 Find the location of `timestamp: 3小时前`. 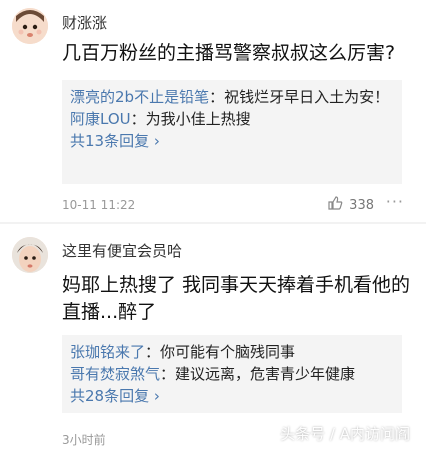

timestamp: 3小时前 is located at coordinates (84, 440).